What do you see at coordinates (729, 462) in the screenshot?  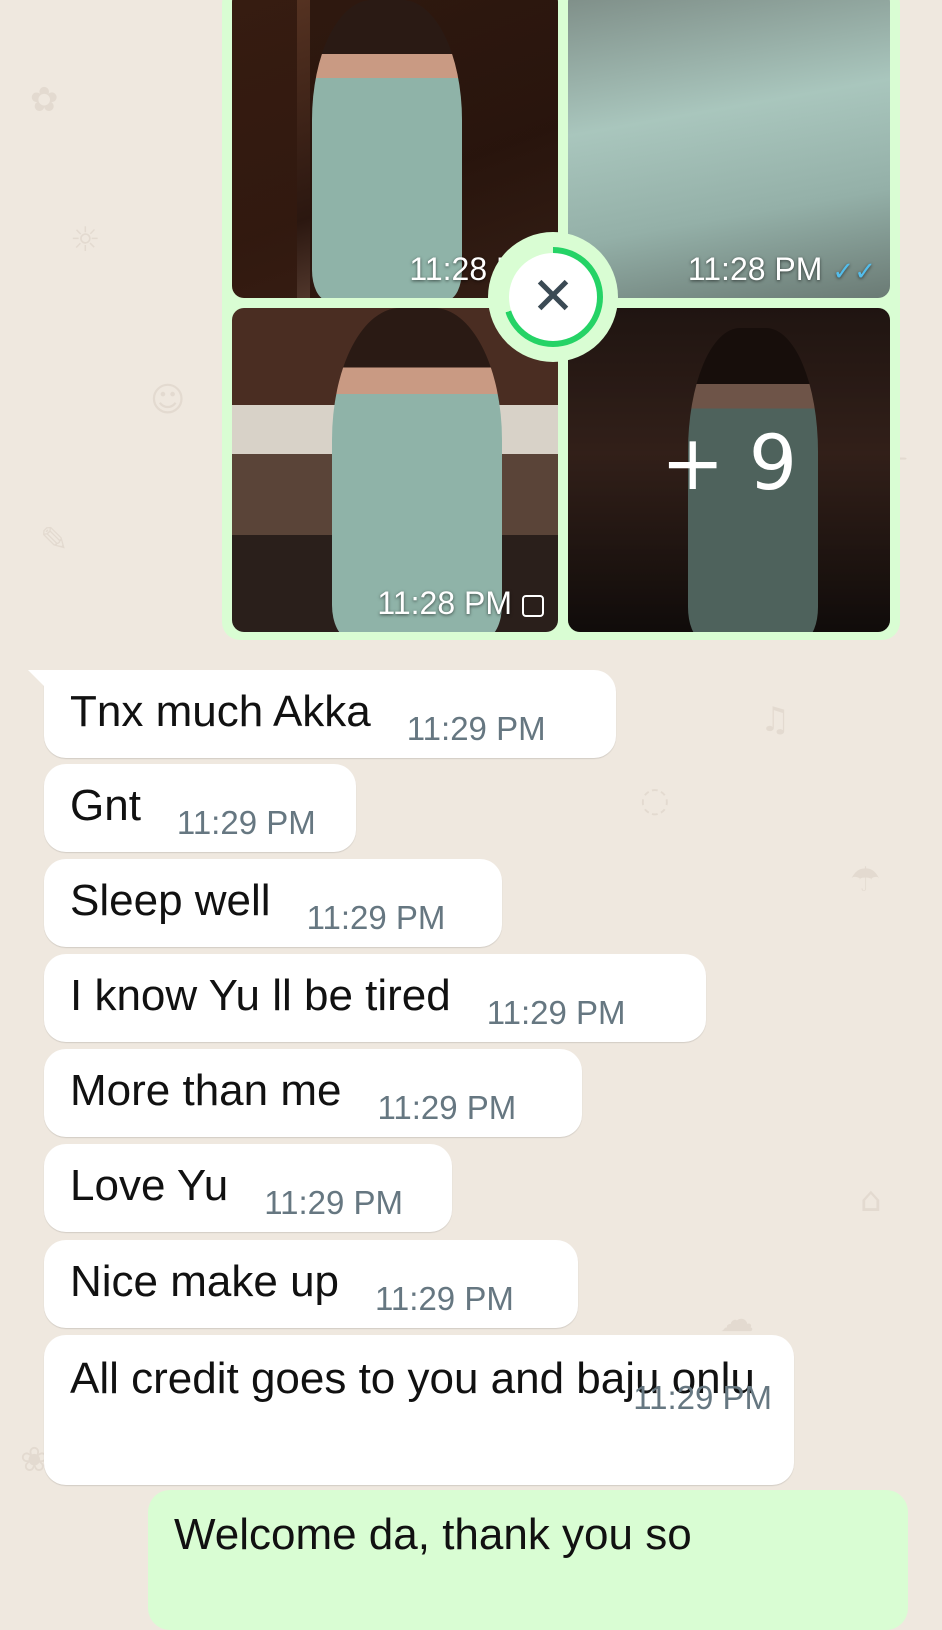 I see `more-media-count: + 9` at bounding box center [729, 462].